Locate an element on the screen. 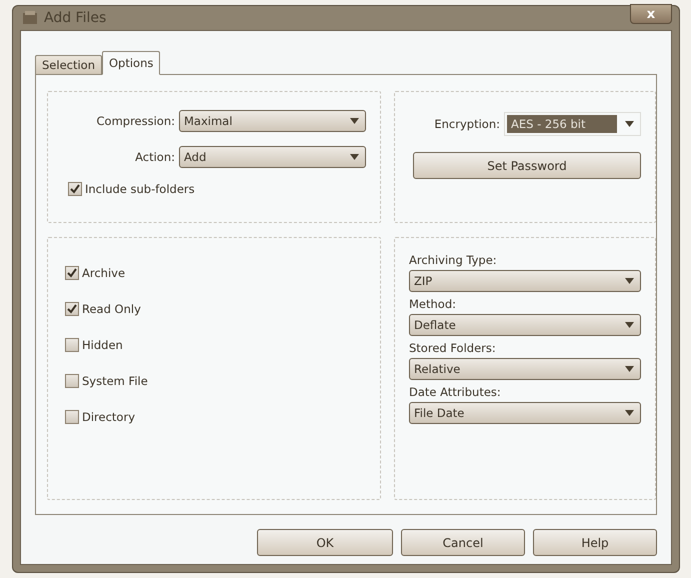  checkbox-label: Hidden is located at coordinates (102, 345).